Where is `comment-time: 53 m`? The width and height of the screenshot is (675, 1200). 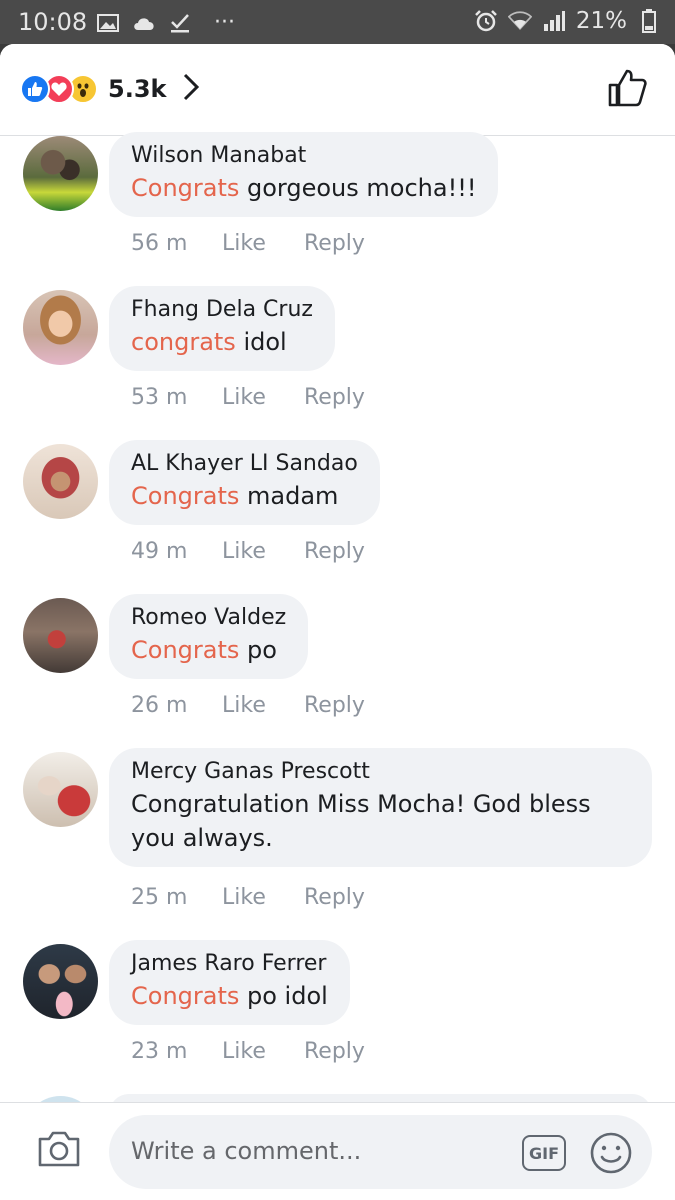
comment-time: 53 m is located at coordinates (159, 397).